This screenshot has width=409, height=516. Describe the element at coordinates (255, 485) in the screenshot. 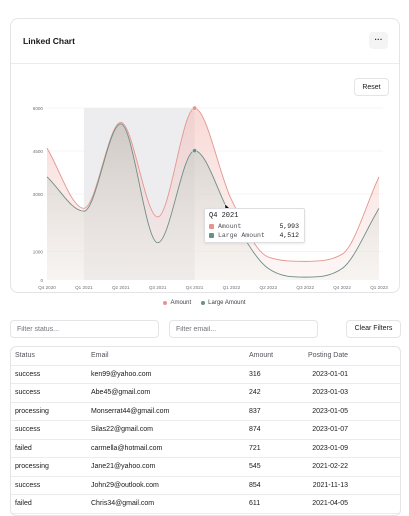

I see `cell-amount: 854` at that location.